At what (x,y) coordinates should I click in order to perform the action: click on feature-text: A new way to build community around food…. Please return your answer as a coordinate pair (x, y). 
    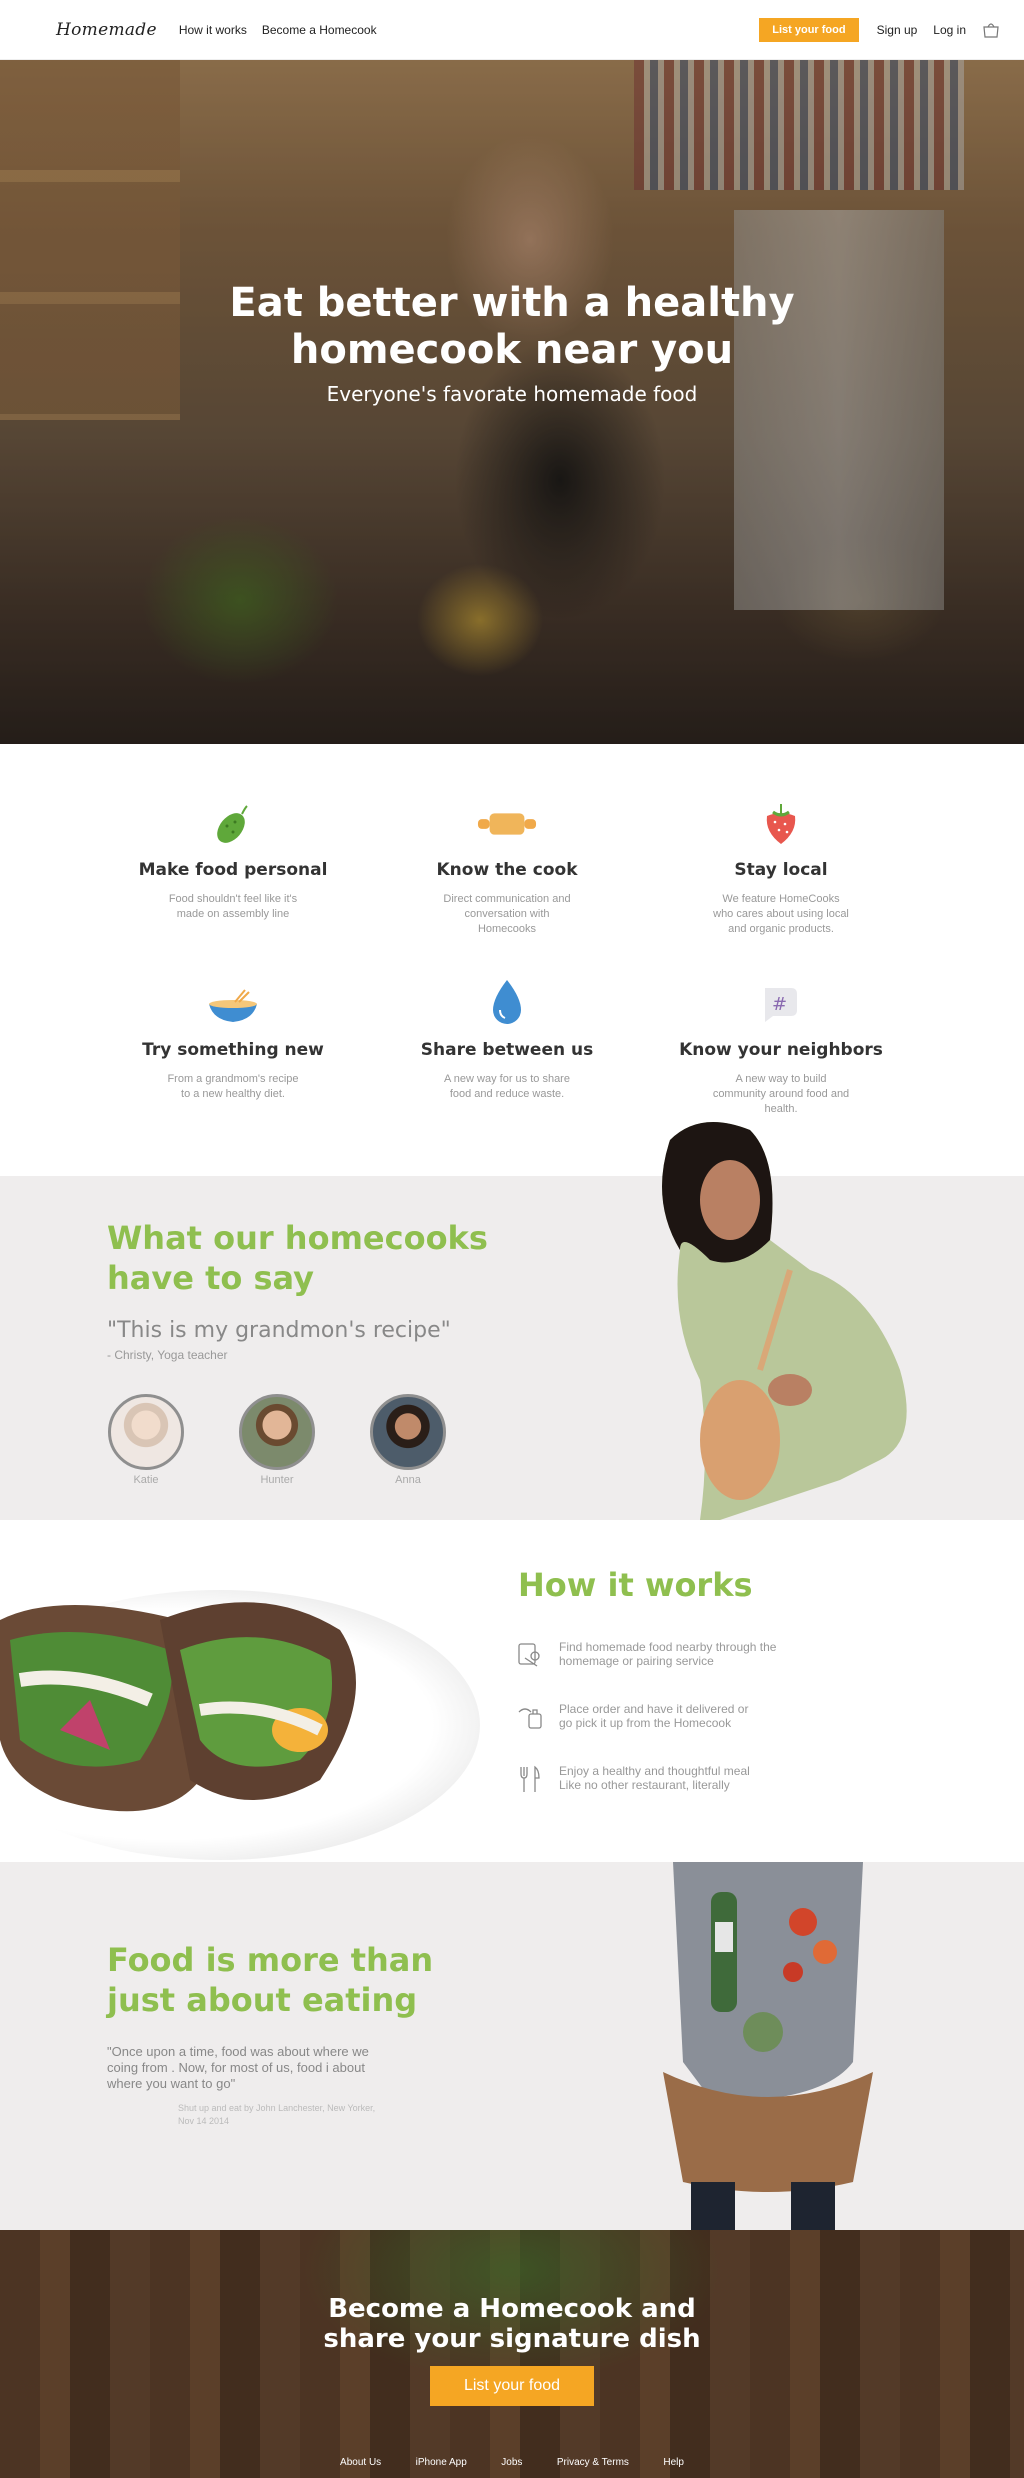
    Looking at the image, I should click on (781, 1094).